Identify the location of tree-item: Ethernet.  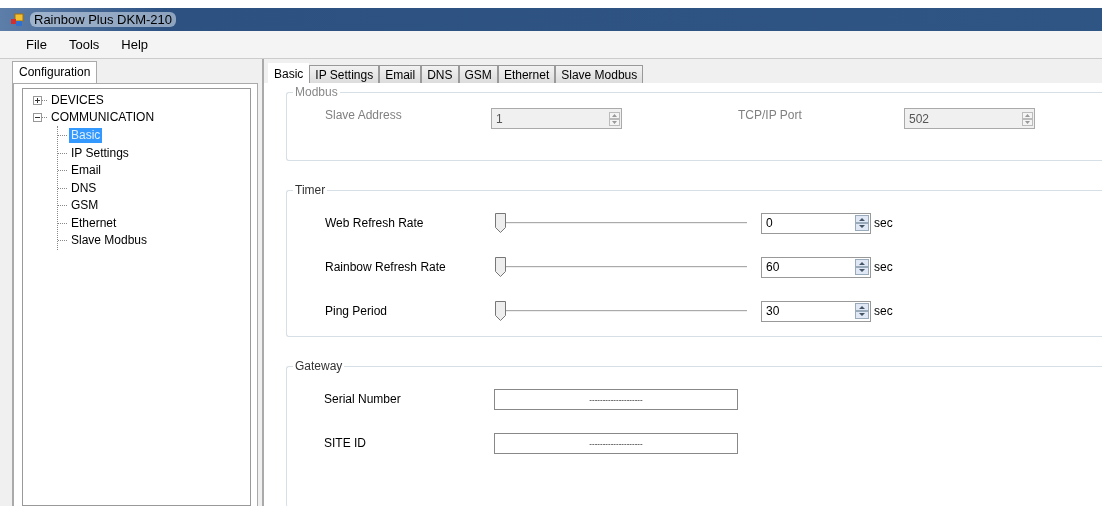
(94, 223).